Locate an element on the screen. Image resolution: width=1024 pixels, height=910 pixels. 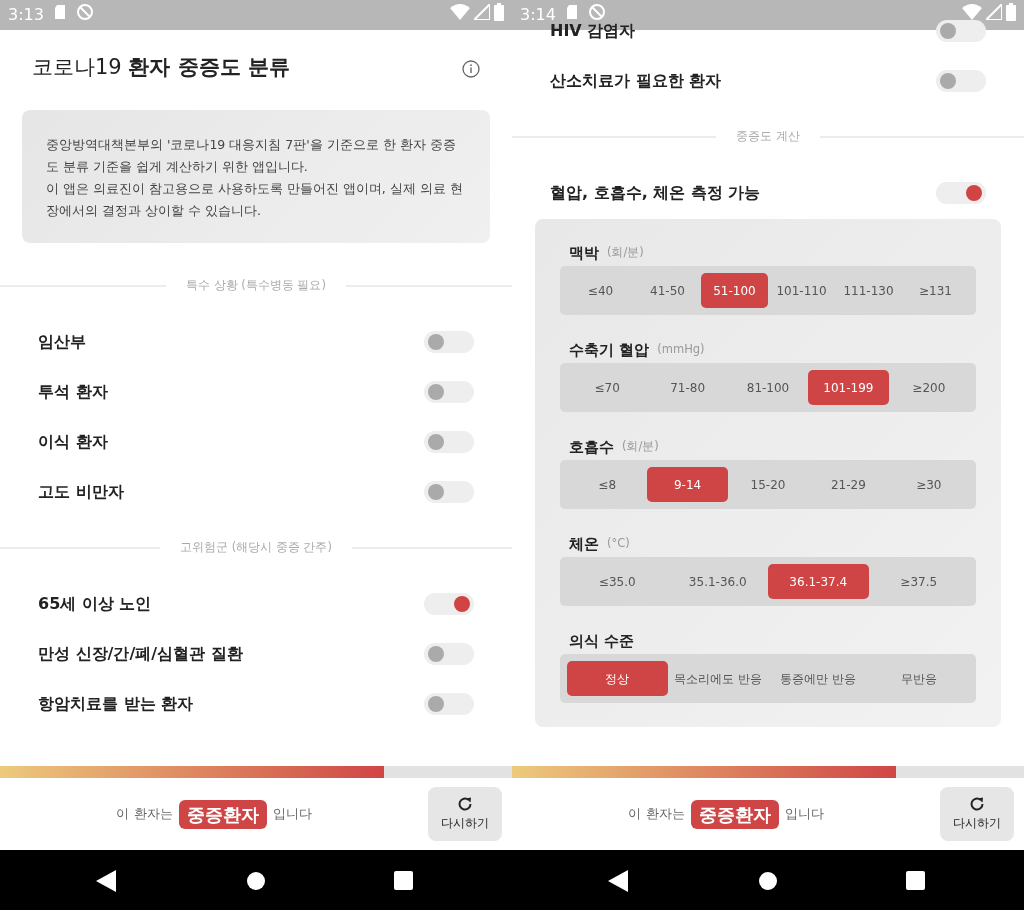
unit-label: (°C) is located at coordinates (618, 544).